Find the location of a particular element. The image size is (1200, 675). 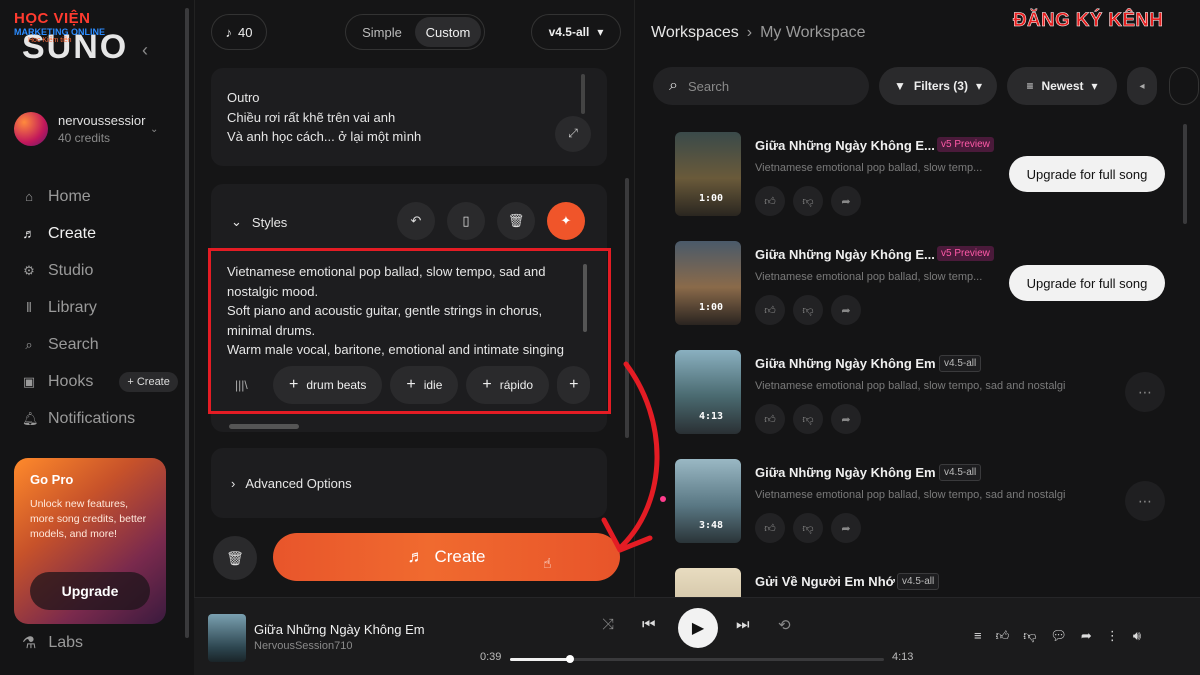

collapse-sidebar-icon: ‹ is located at coordinates (145, 50).